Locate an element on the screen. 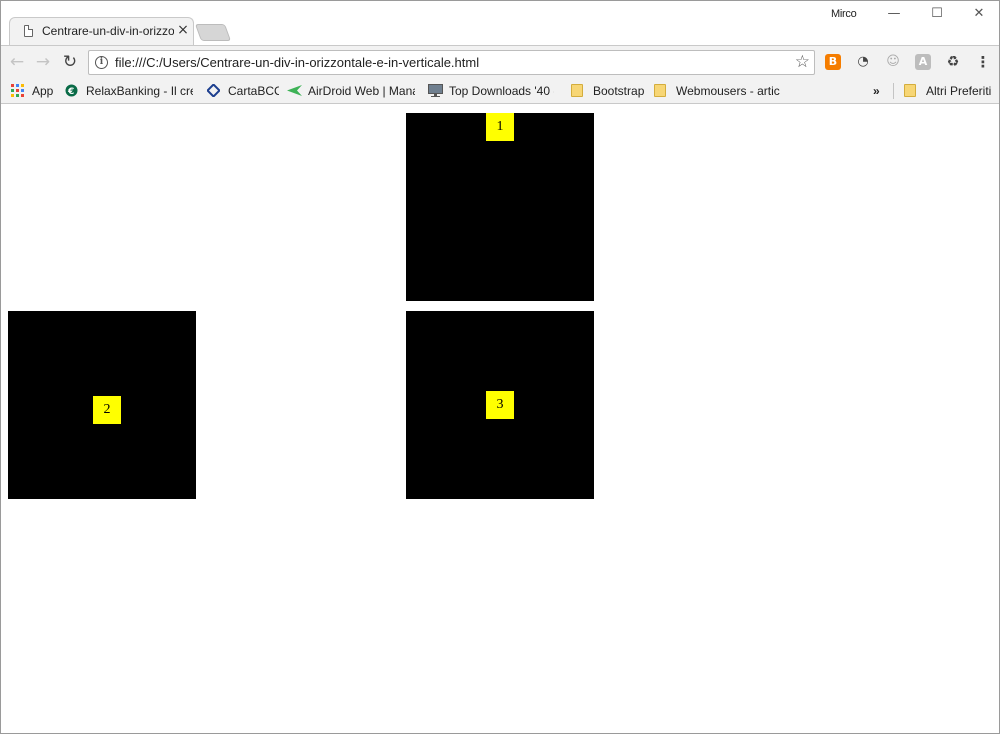  bookmark-cartabcc: CartaBCC is located at coordinates (243, 91).